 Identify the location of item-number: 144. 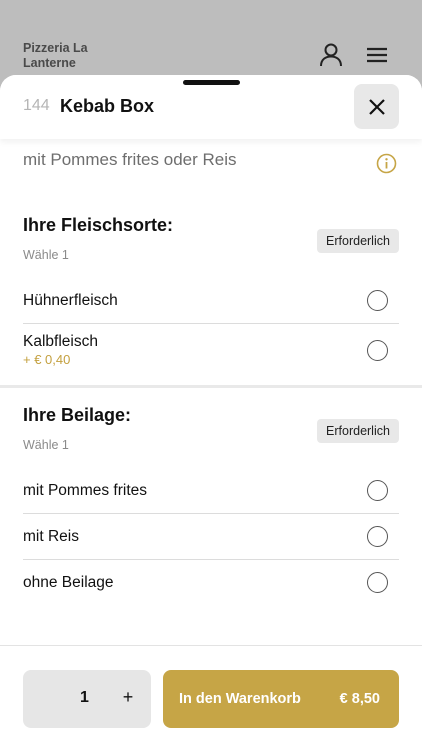
(36, 105).